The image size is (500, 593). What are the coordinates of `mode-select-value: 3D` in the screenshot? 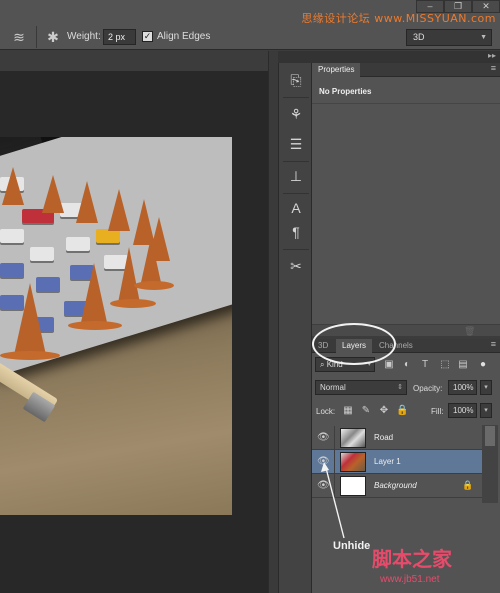 It's located at (419, 37).